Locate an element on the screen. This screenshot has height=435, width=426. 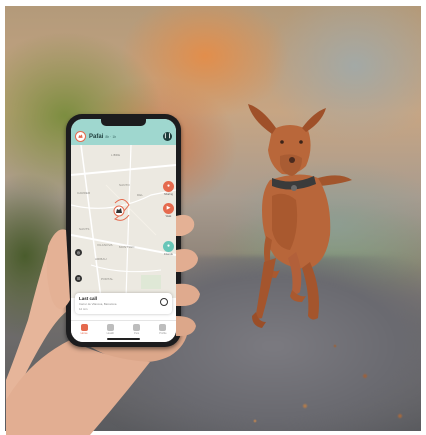
profile-icon is located at coordinates (163, 327).